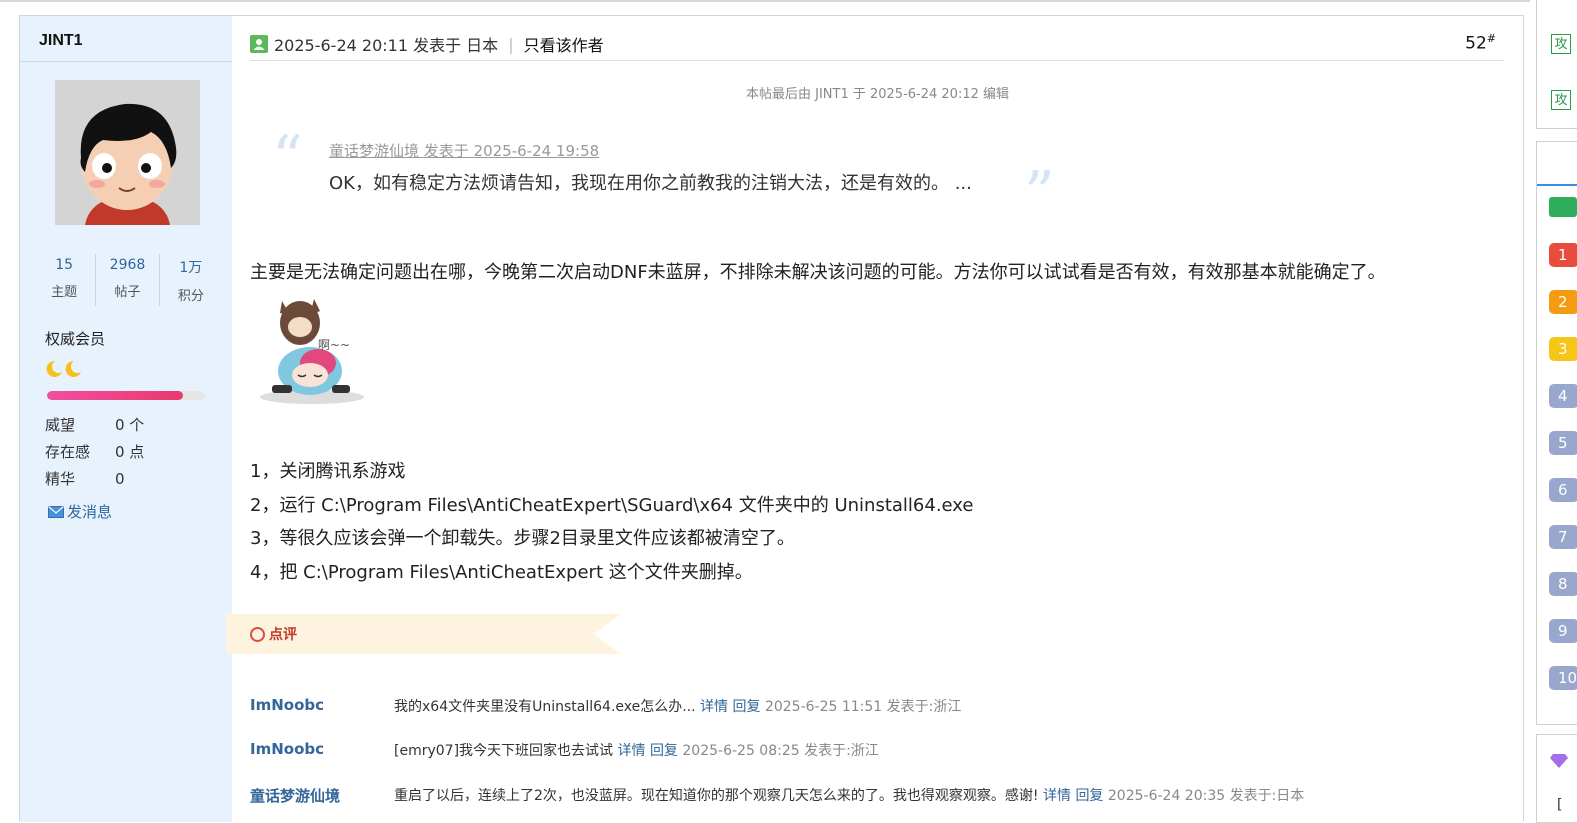 The width and height of the screenshot is (1577, 823). What do you see at coordinates (130, 452) in the screenshot?
I see `info-value: 0 点` at bounding box center [130, 452].